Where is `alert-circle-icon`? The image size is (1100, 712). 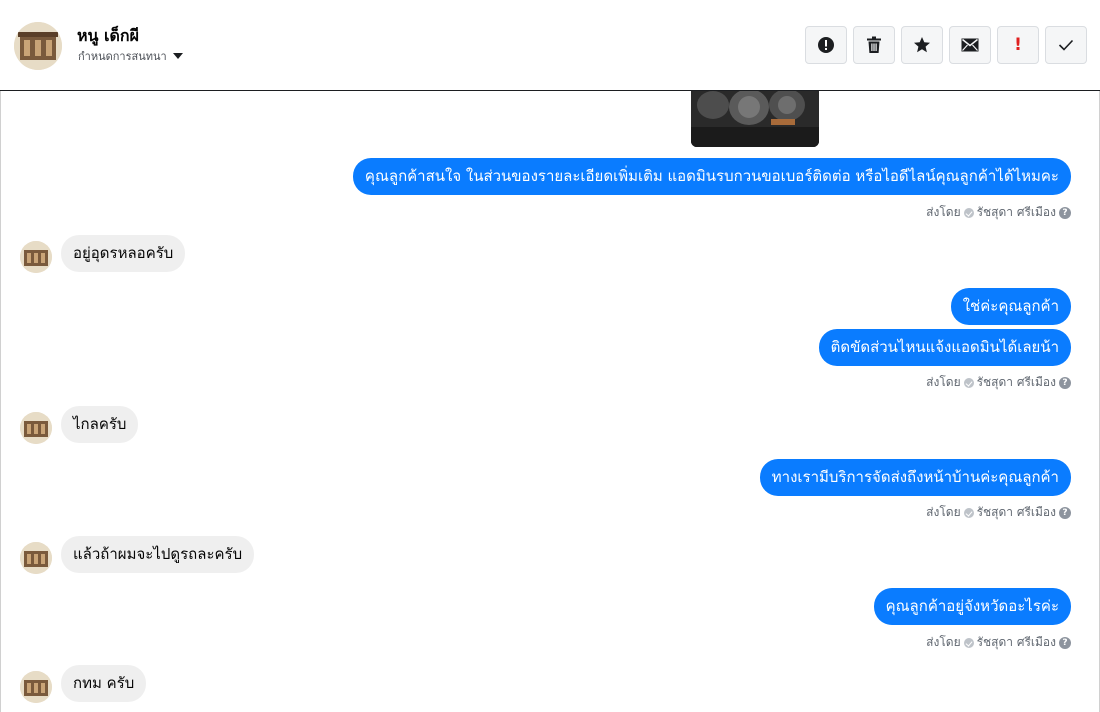
alert-circle-icon is located at coordinates (826, 45).